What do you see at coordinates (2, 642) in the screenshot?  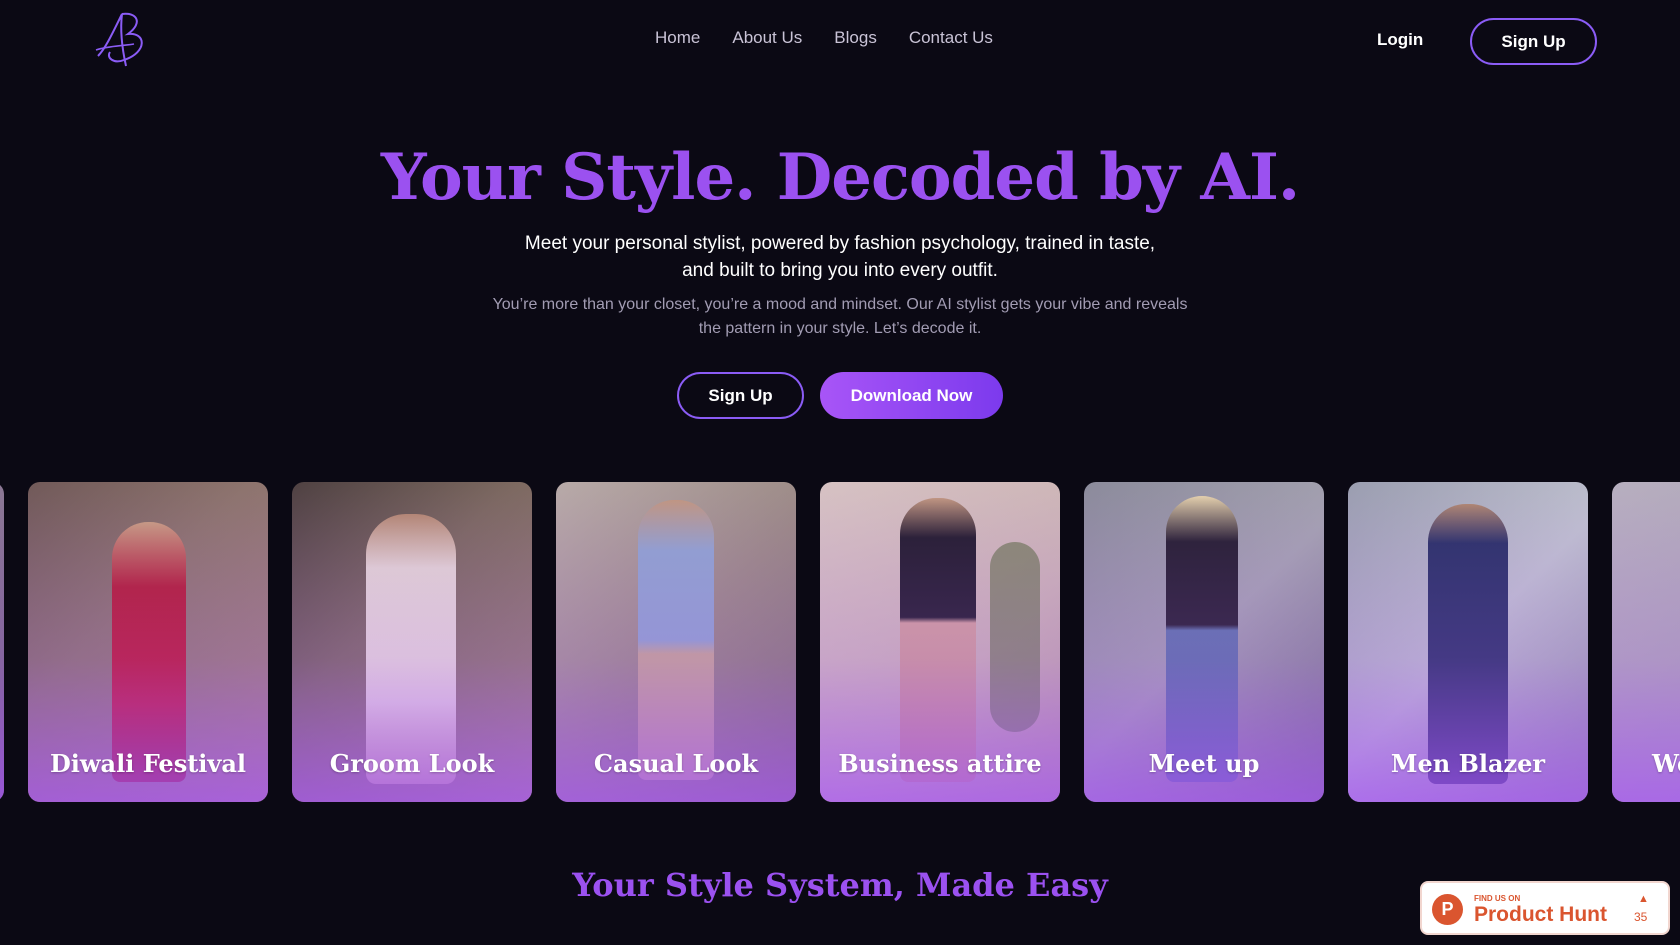 I see `look-card-partial-left` at bounding box center [2, 642].